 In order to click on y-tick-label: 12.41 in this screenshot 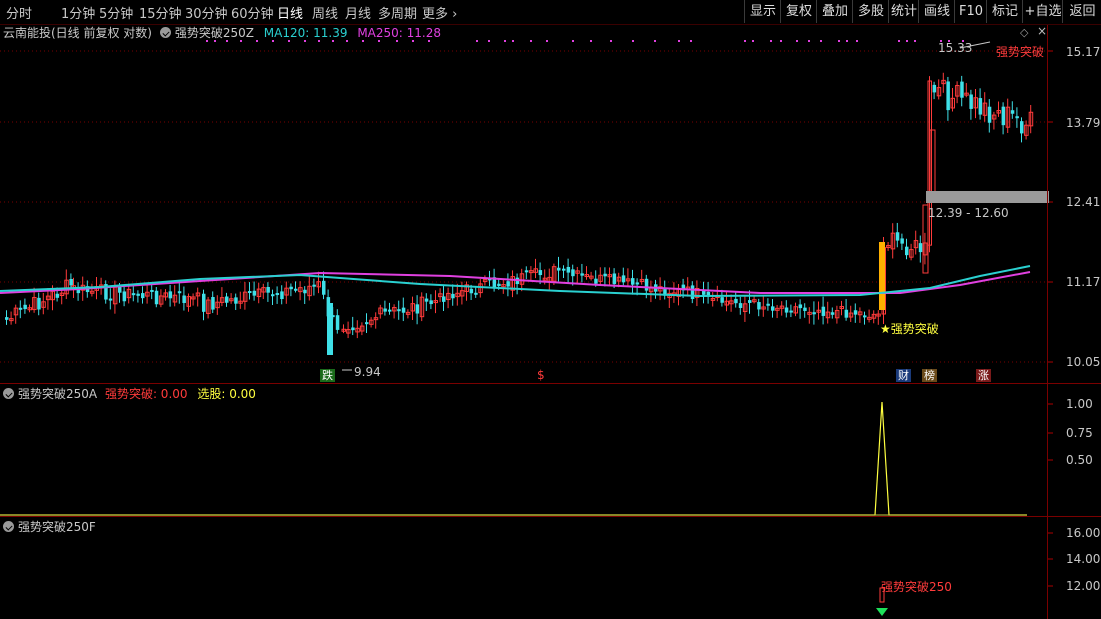, I will do `click(1083, 202)`.